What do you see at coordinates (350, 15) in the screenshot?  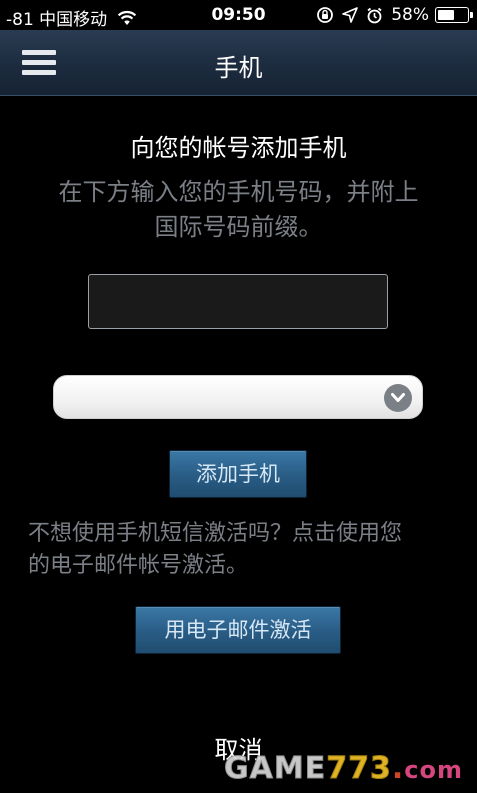 I see `location-arrow-icon` at bounding box center [350, 15].